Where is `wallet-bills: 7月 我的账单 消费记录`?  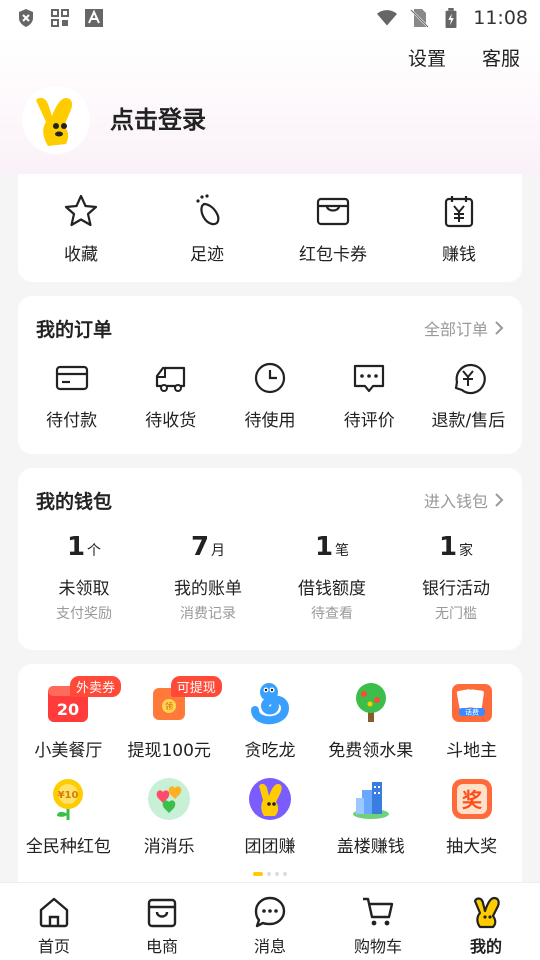
wallet-bills: 7月 我的账单 消费记录 is located at coordinates (208, 577).